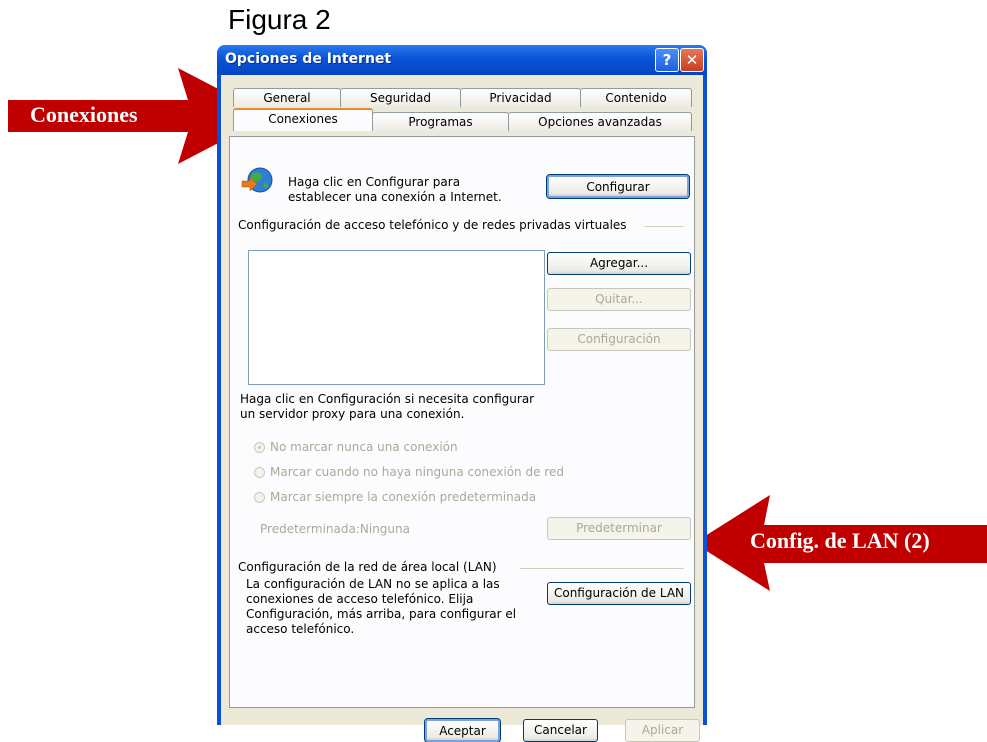 This screenshot has height=742, width=987. Describe the element at coordinates (692, 60) in the screenshot. I see `close-button: ✕` at that location.